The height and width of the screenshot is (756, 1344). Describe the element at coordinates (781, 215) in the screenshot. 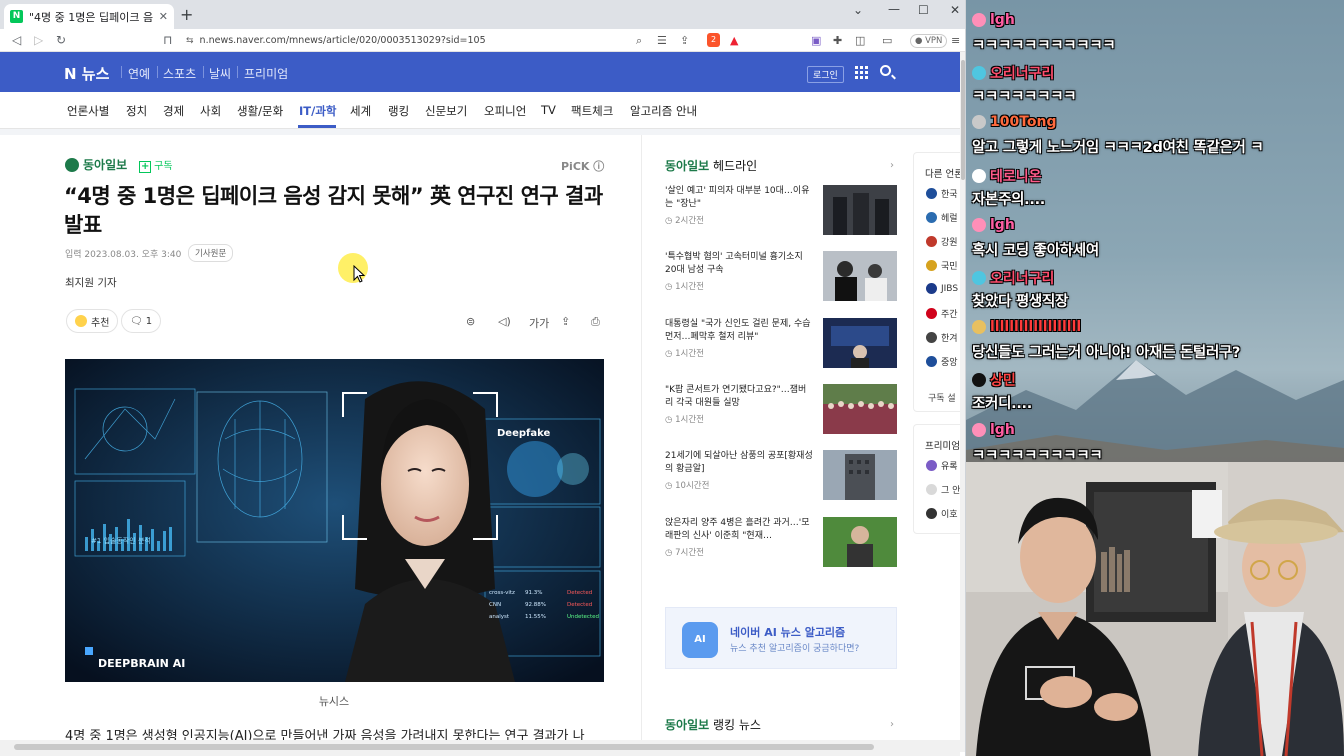

I see `headline-item: '살인 예고' 피의자 대부분 10대…이유는 "장난" 2시간전` at that location.